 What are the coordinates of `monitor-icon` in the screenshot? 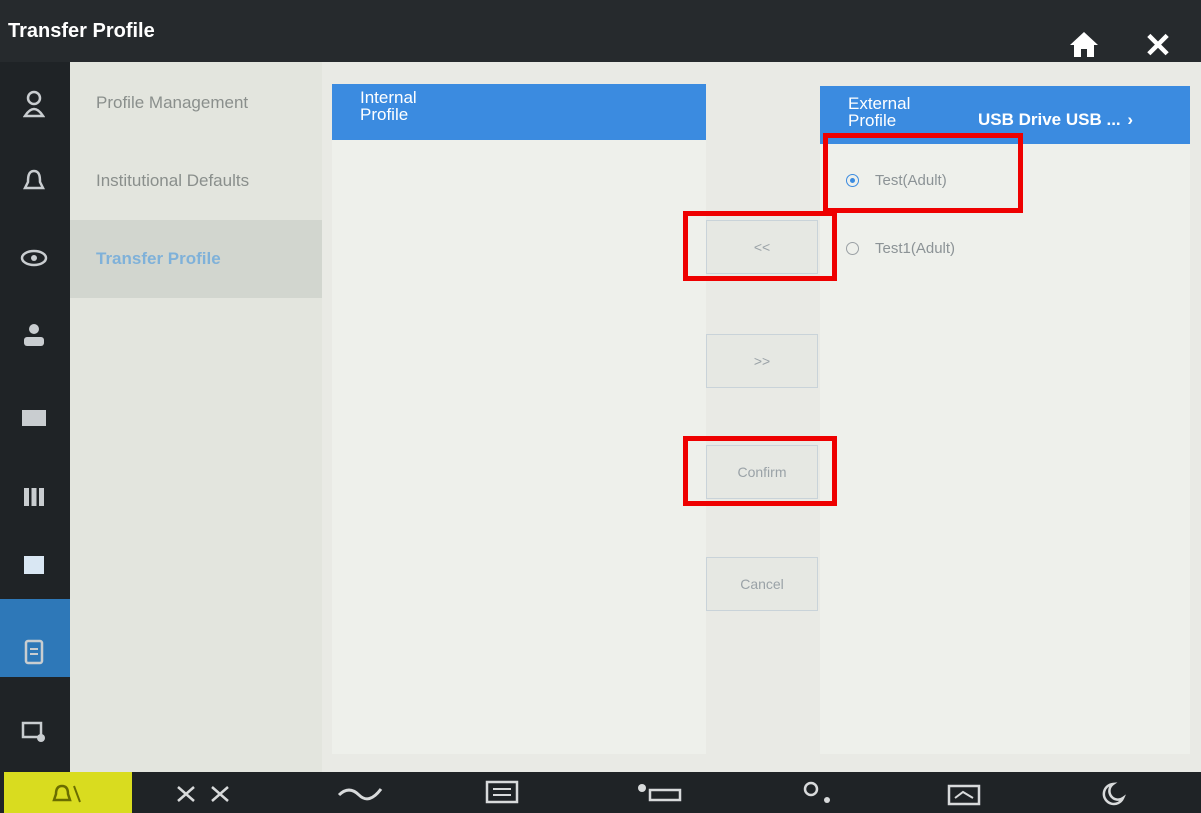 It's located at (34, 419).